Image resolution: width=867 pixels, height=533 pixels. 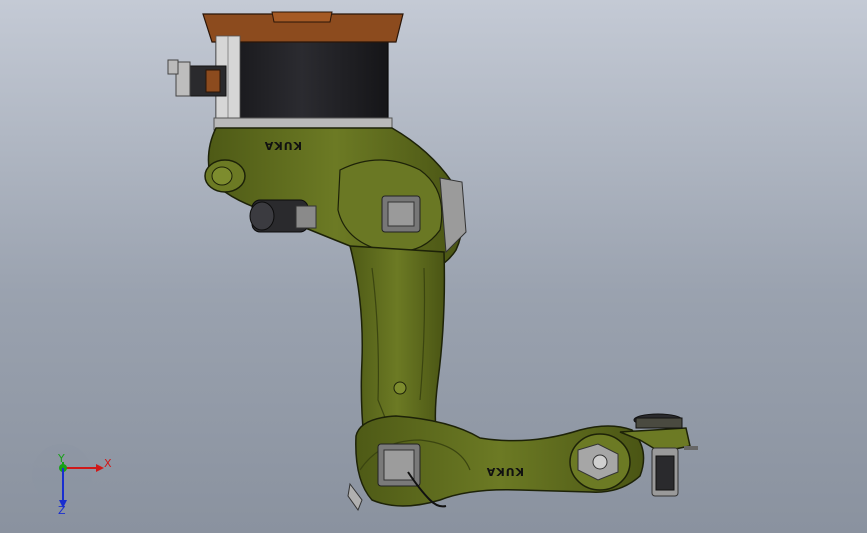 I want to click on z-axis-label: Z, so click(x=62, y=510).